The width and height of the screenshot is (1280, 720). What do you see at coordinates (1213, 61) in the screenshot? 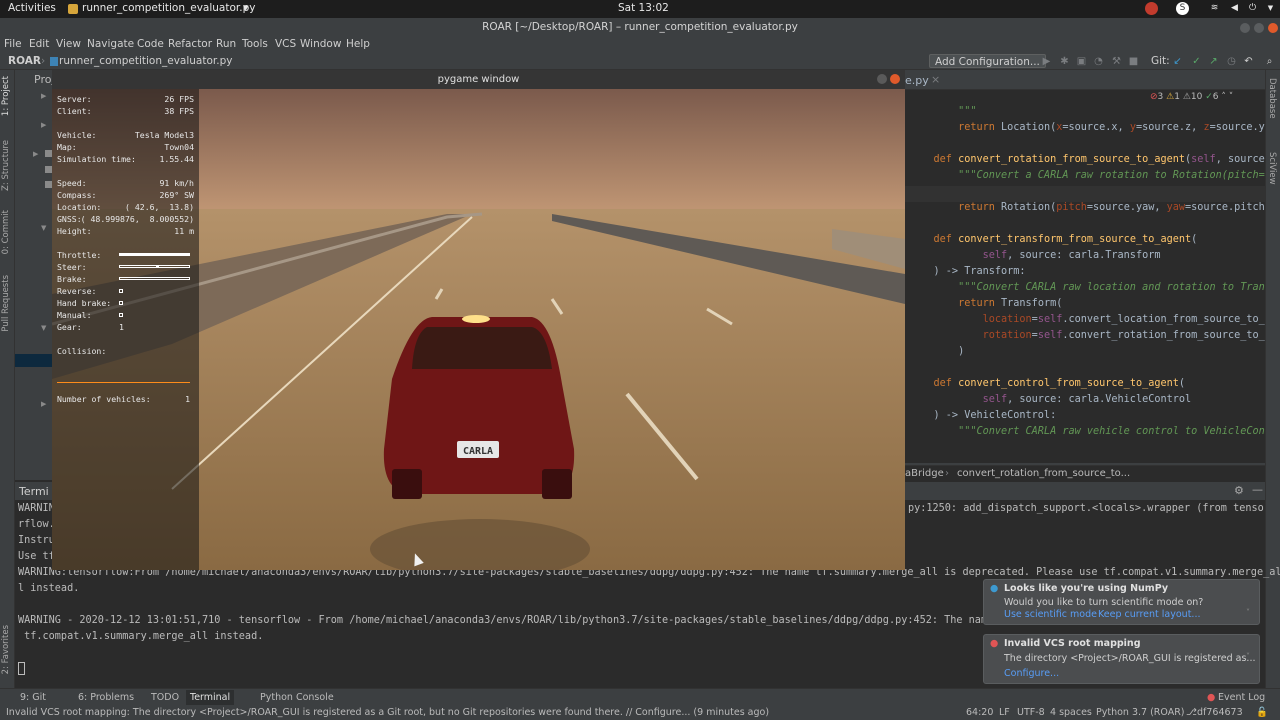
I see `git-push-icon: ↗` at bounding box center [1213, 61].